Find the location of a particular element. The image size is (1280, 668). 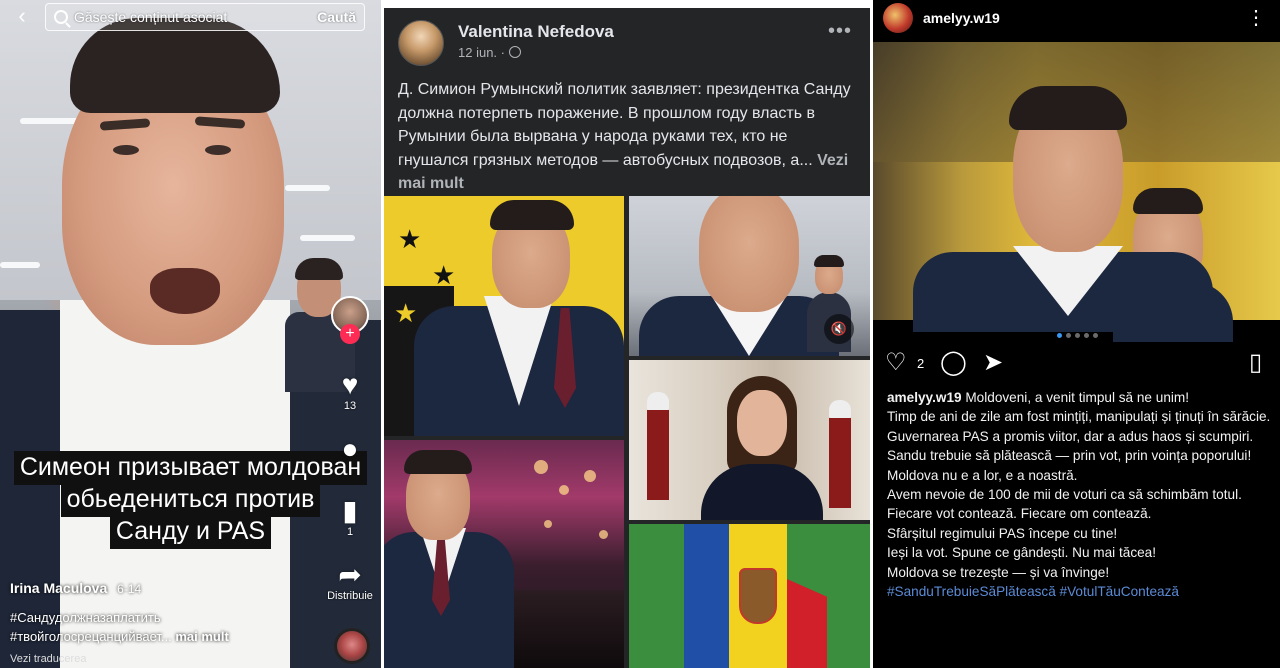

author-name: Irina Maculova is located at coordinates (58, 588).